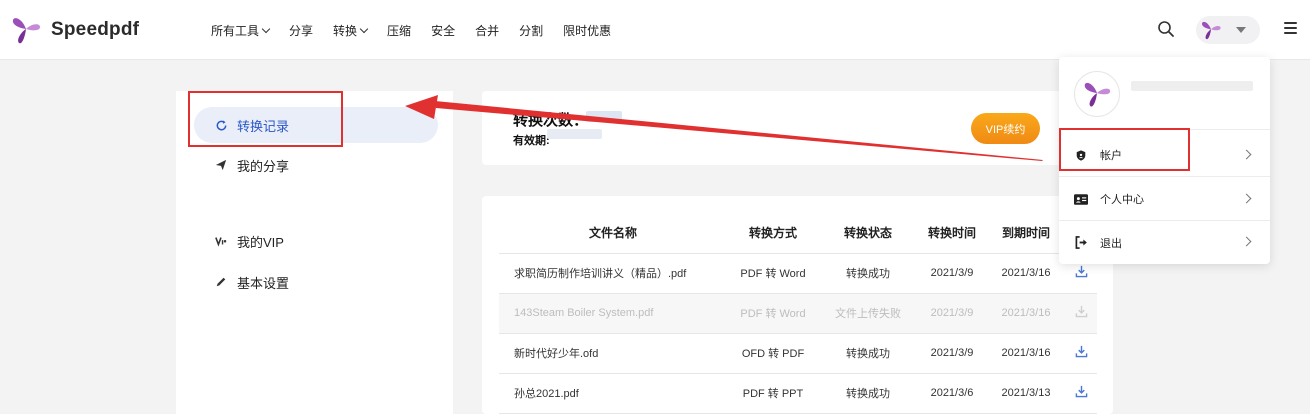 This screenshot has width=1310, height=414. Describe the element at coordinates (316, 241) in the screenshot. I see `sidebar-item-my-vip: 我的VIP` at that location.